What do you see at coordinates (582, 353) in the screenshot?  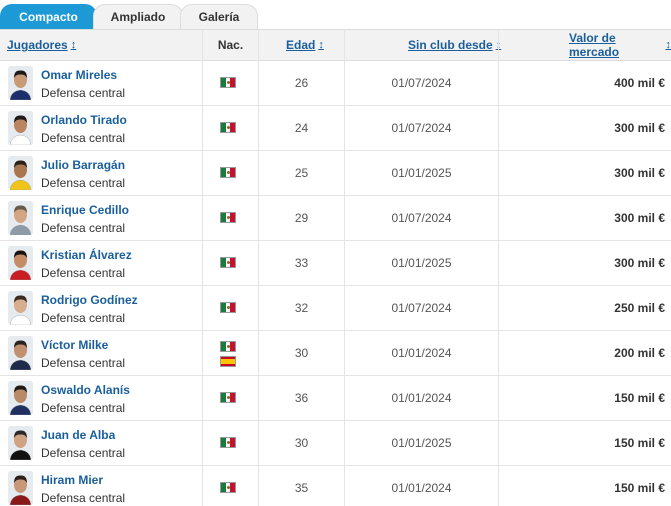 I see `player-market-value: 200 mil €` at bounding box center [582, 353].